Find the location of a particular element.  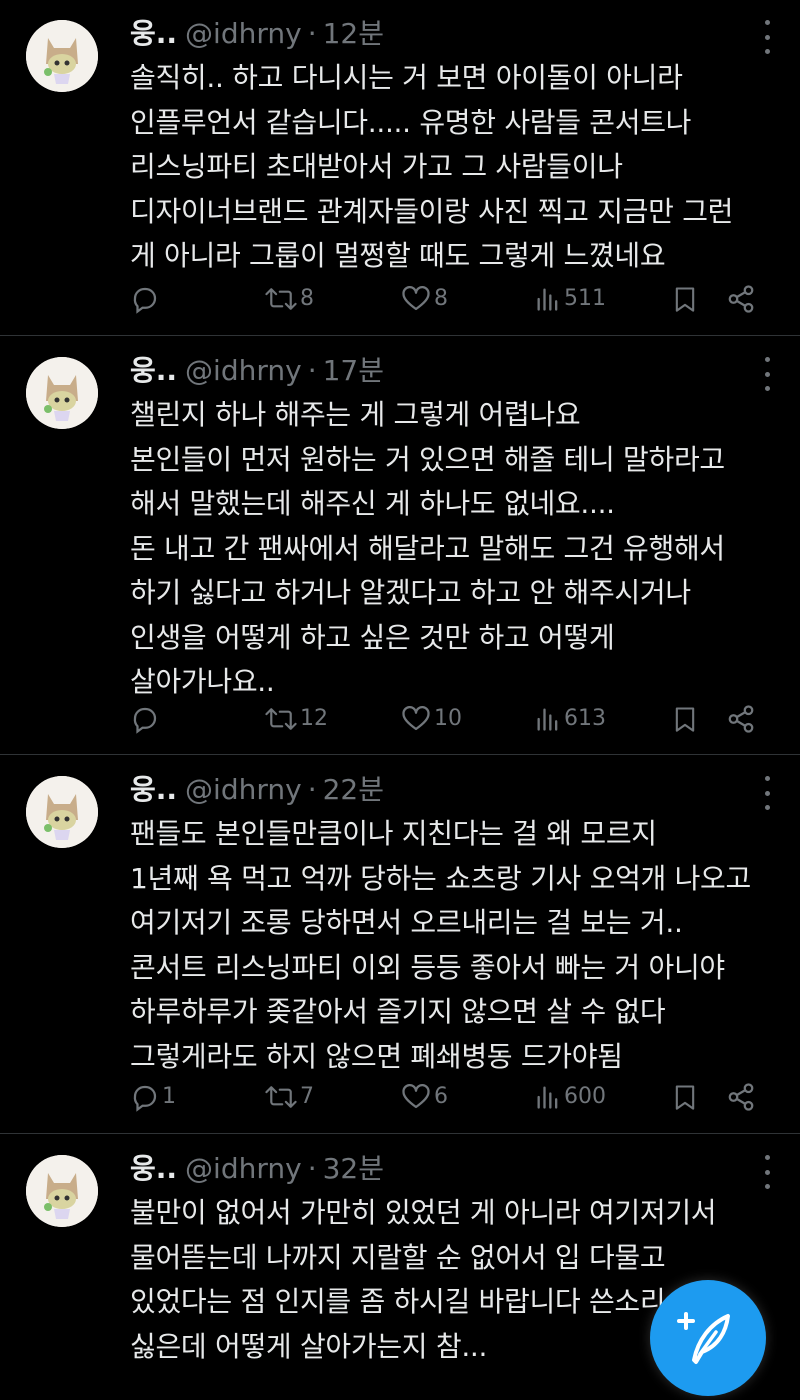

like-count: 8 is located at coordinates (441, 298).